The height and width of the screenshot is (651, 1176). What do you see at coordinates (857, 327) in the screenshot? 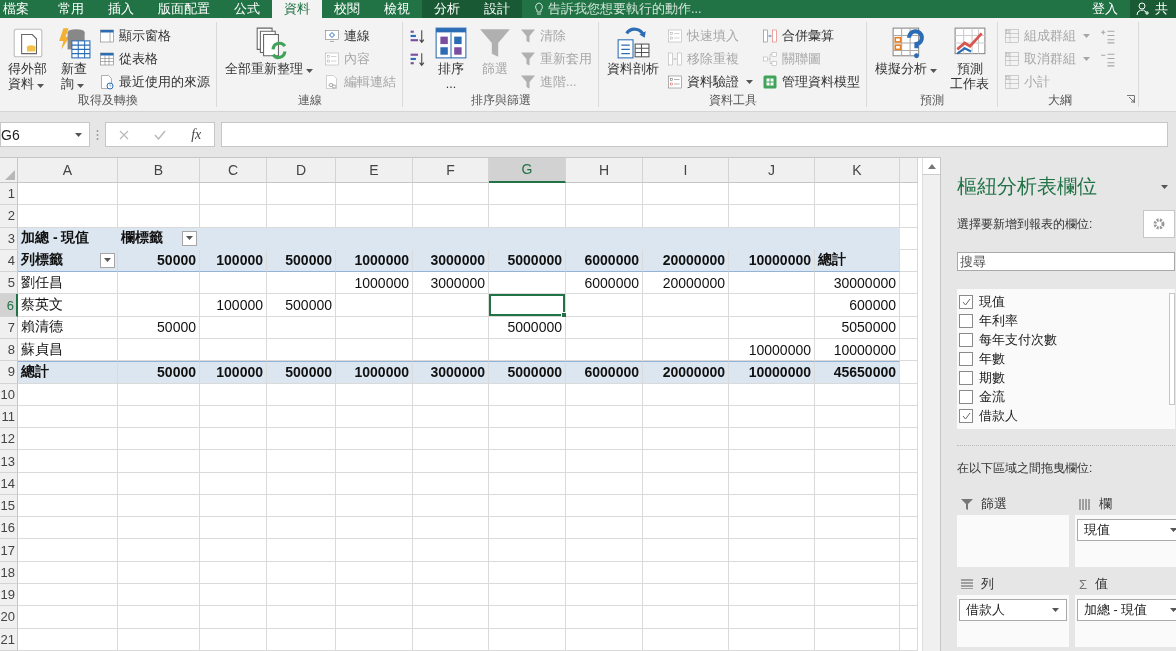
I see `table-cell: 5050000` at bounding box center [857, 327].